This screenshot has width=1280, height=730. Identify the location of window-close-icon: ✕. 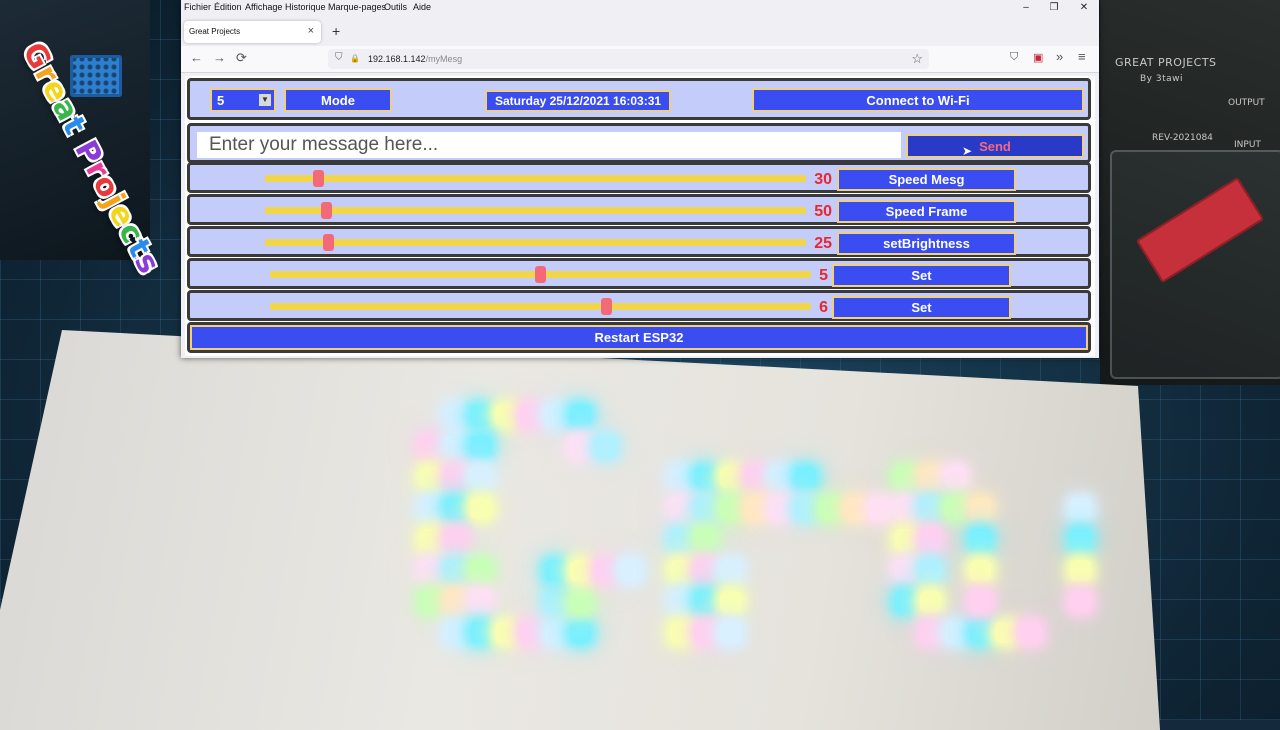
(1084, 7).